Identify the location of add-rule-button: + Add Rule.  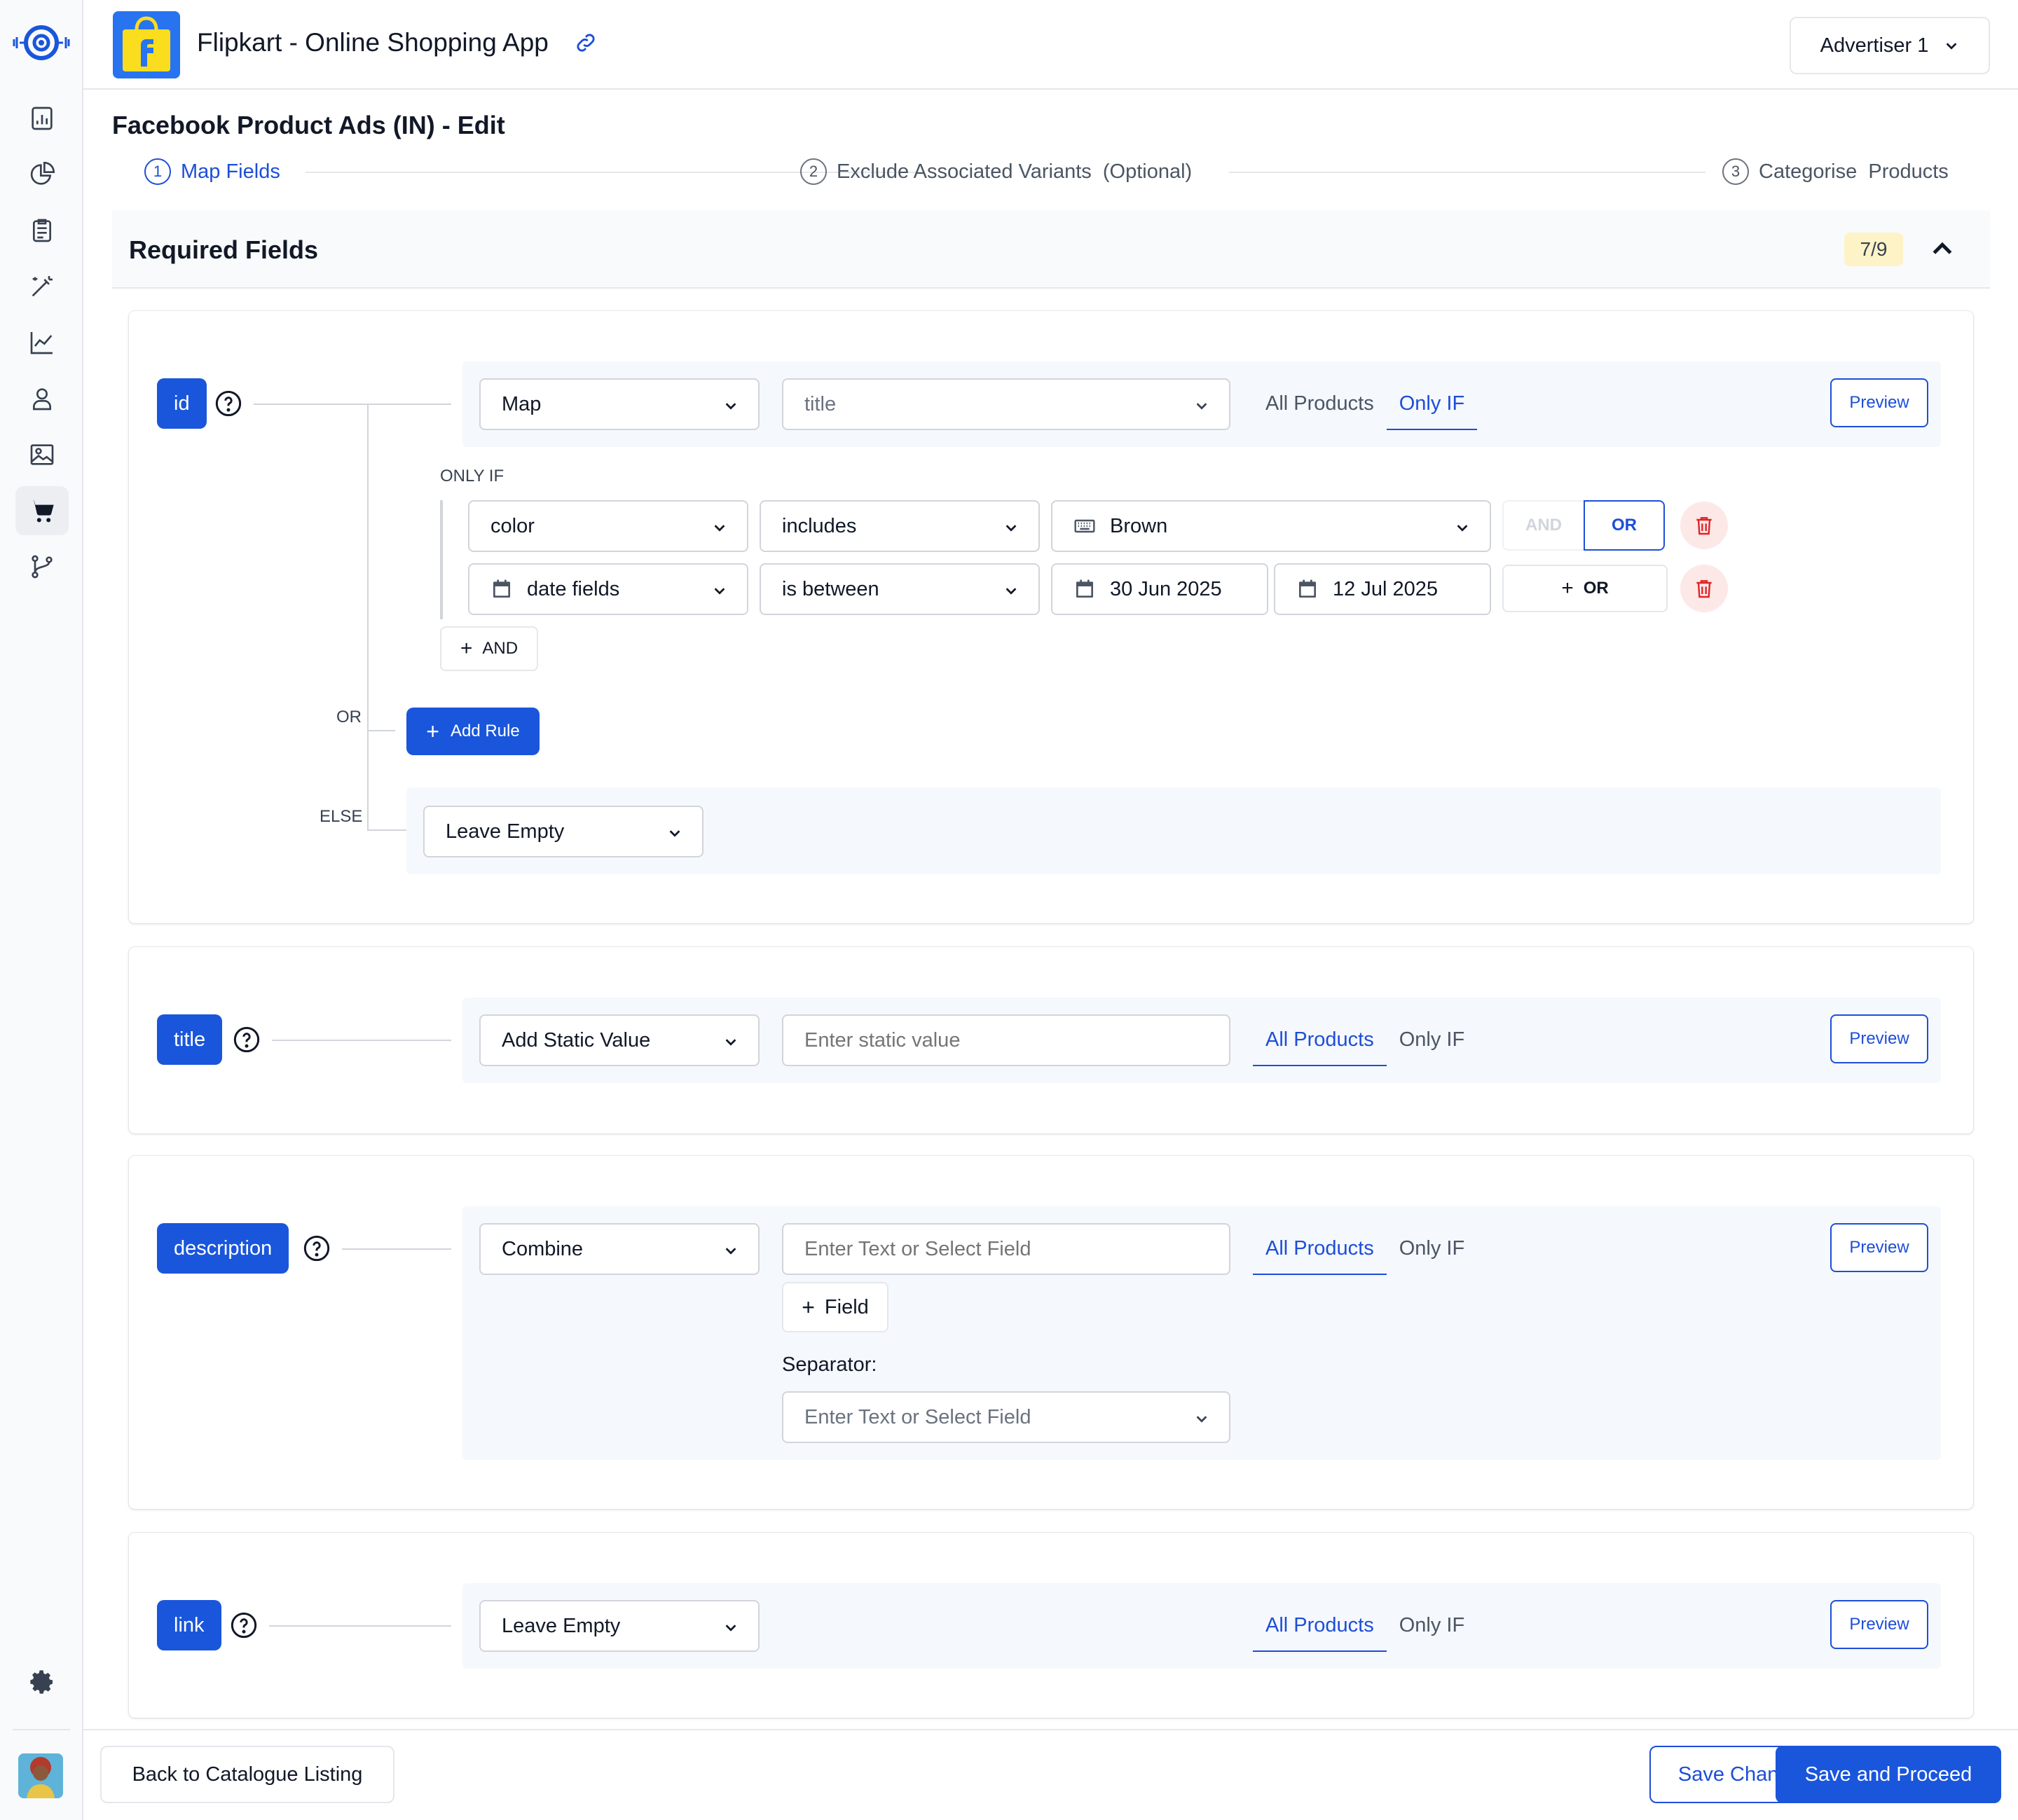
(473, 731).